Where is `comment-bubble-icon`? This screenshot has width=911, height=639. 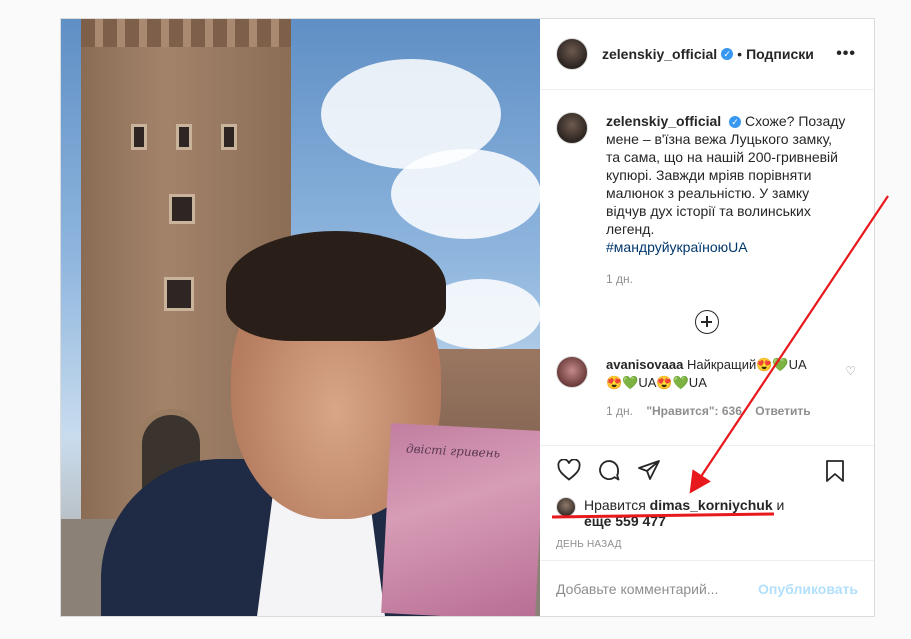
comment-bubble-icon is located at coordinates (609, 470).